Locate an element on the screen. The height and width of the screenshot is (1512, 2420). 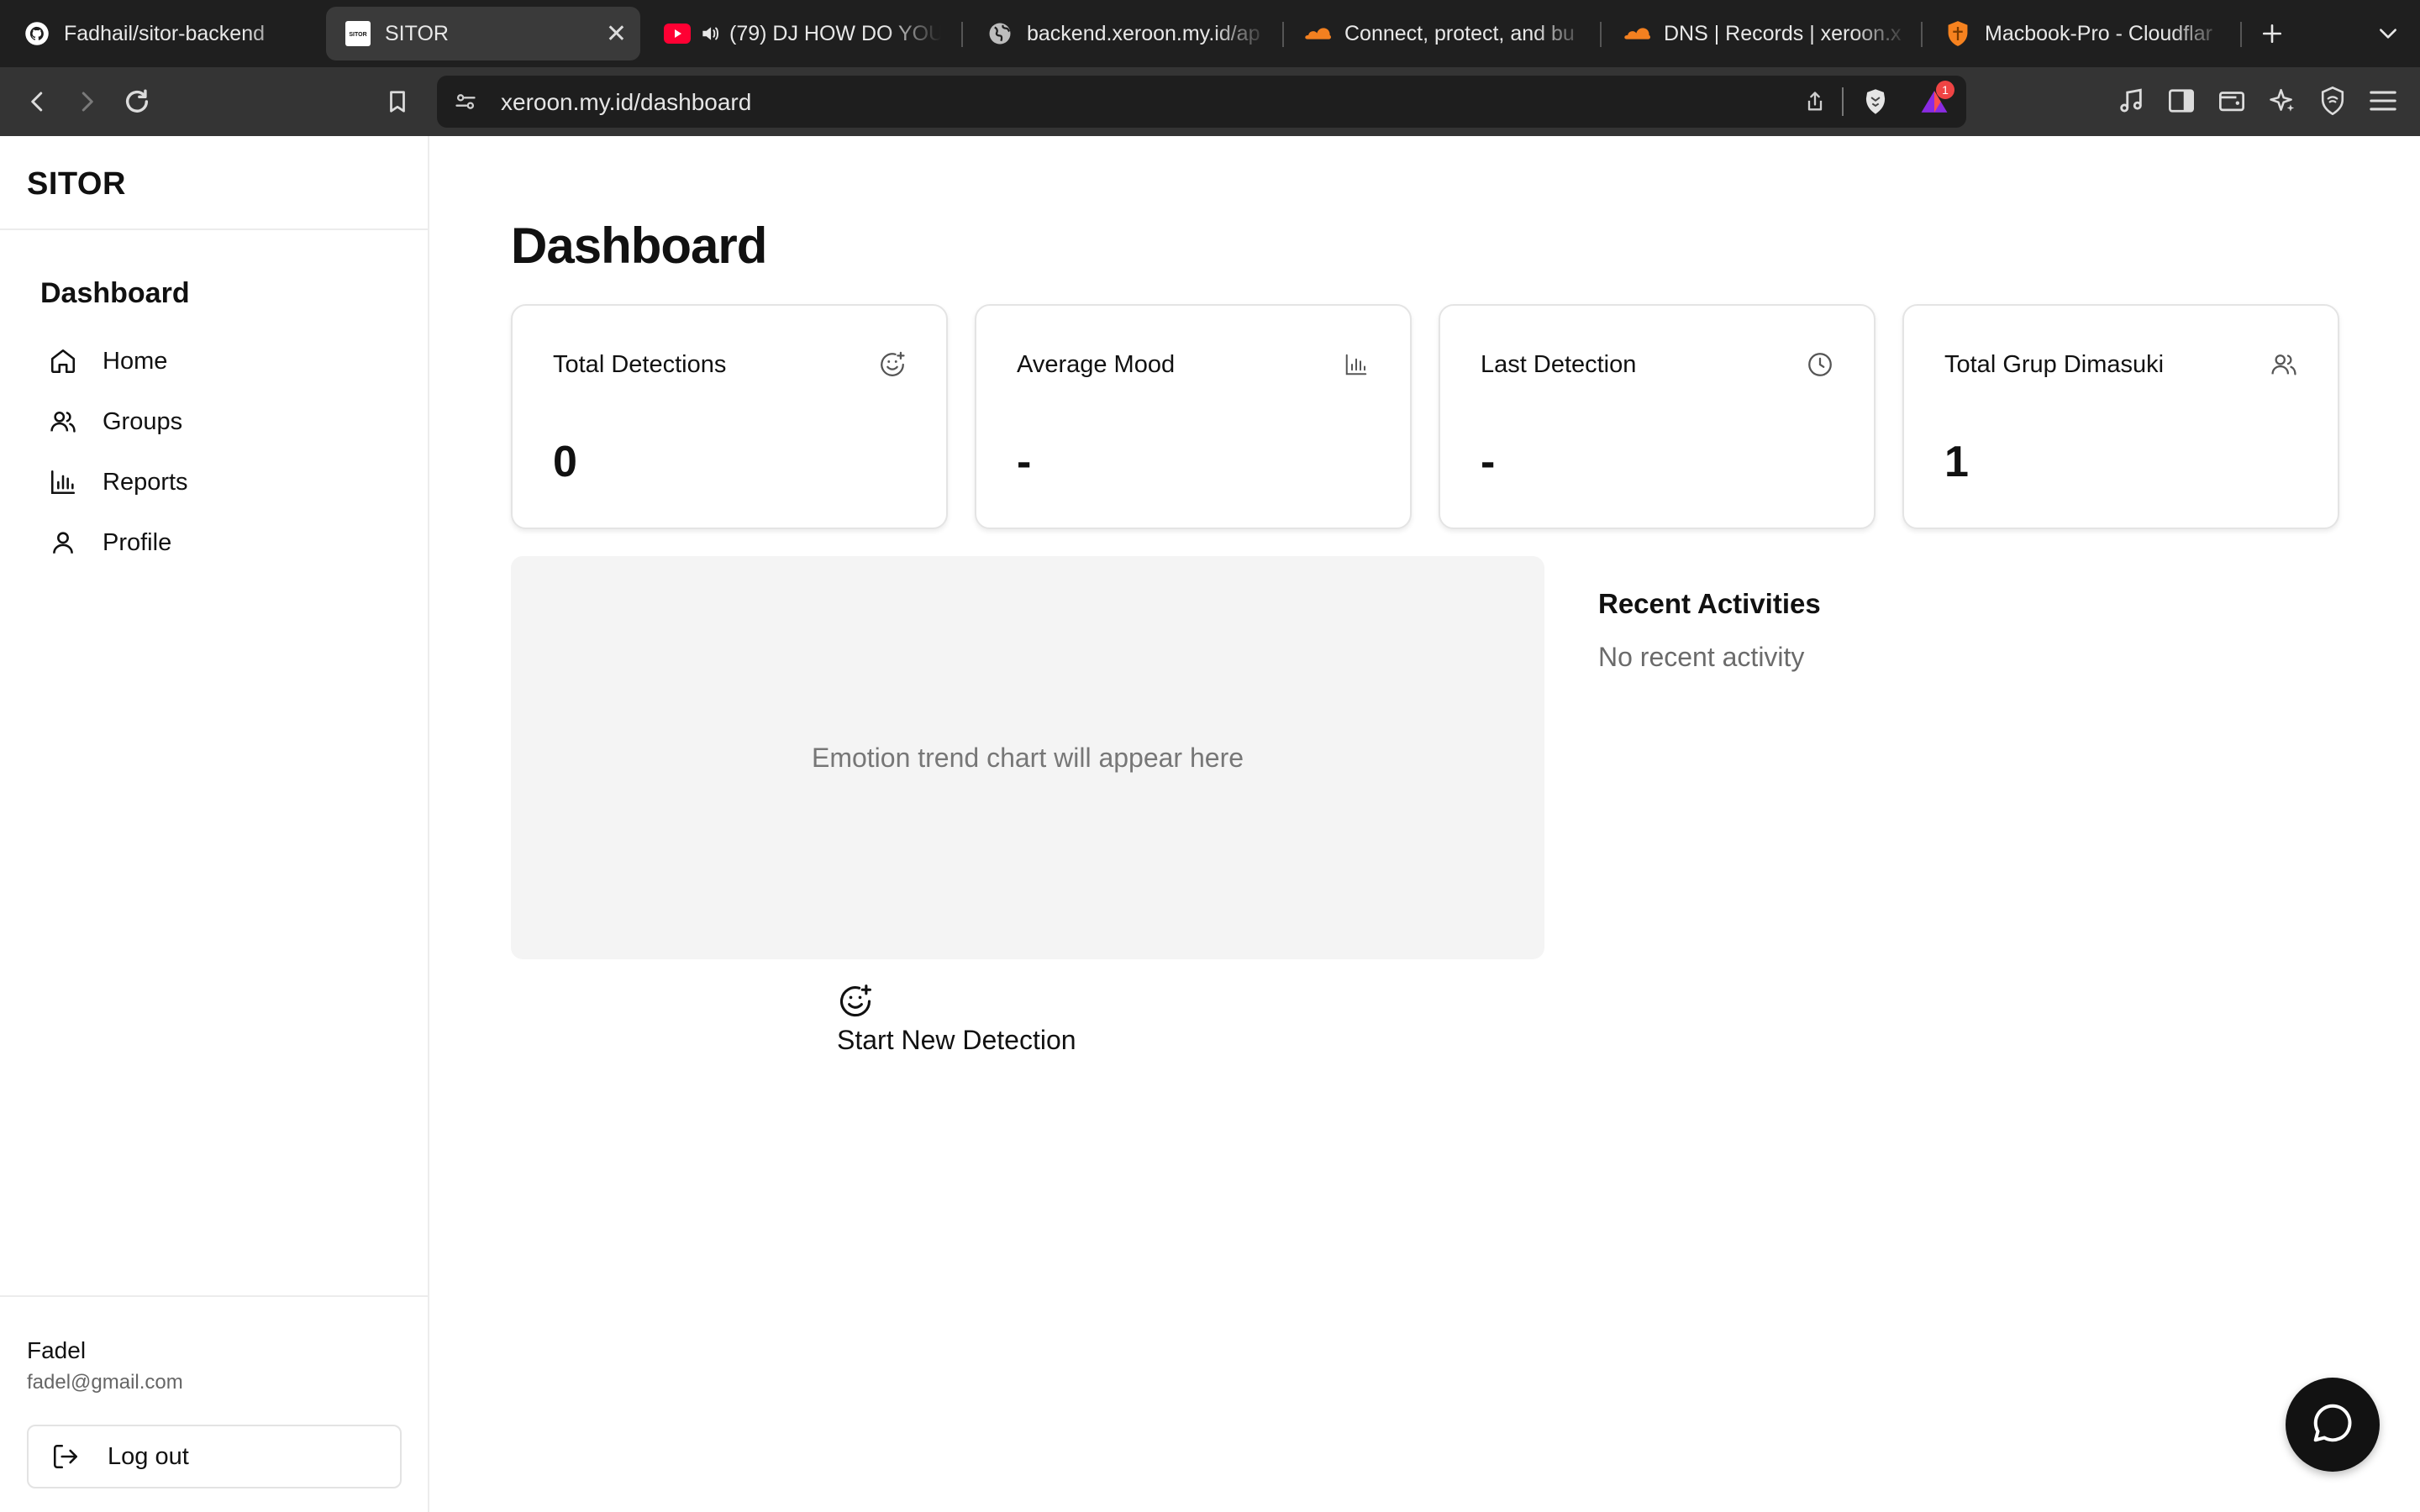
stat-card-total-detections: Total Detections 0 is located at coordinates (729, 416).